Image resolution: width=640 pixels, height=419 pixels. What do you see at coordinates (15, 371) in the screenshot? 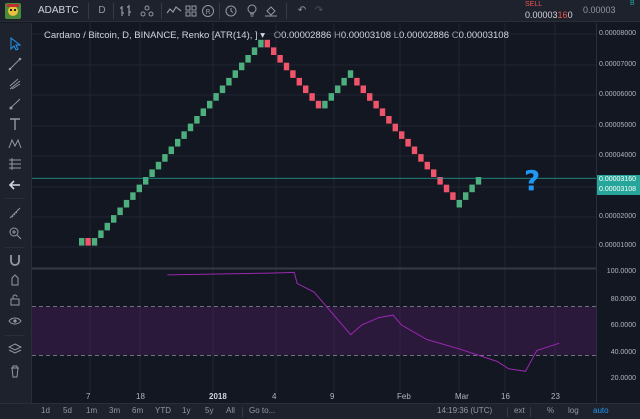
I see `trash-icon` at bounding box center [15, 371].